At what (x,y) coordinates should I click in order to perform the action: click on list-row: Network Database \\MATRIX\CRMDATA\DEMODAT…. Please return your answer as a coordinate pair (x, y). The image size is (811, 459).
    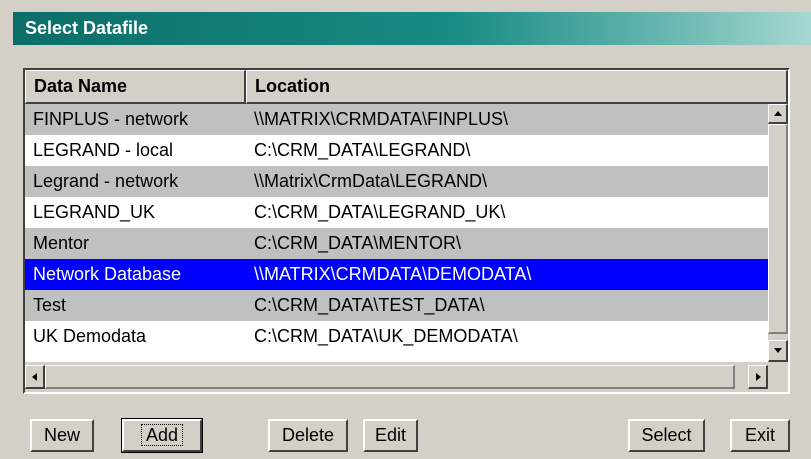
    Looking at the image, I should click on (396, 274).